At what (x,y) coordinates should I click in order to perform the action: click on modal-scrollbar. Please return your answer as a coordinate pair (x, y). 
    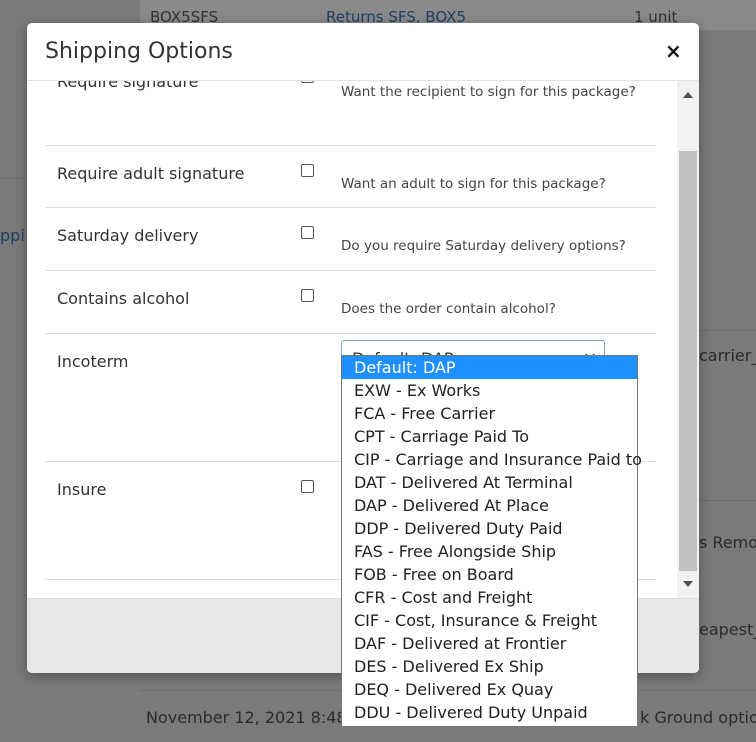
    Looking at the image, I should click on (688, 339).